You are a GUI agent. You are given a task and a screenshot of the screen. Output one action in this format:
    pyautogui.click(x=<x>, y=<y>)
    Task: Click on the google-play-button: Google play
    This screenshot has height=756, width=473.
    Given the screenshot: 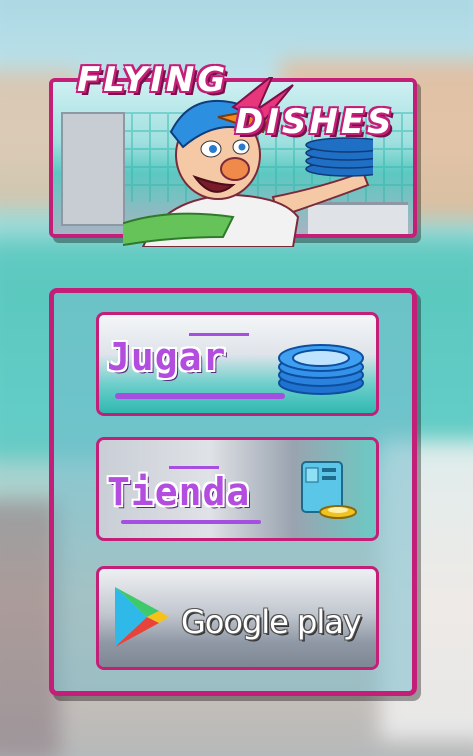 What is the action you would take?
    pyautogui.click(x=237, y=618)
    